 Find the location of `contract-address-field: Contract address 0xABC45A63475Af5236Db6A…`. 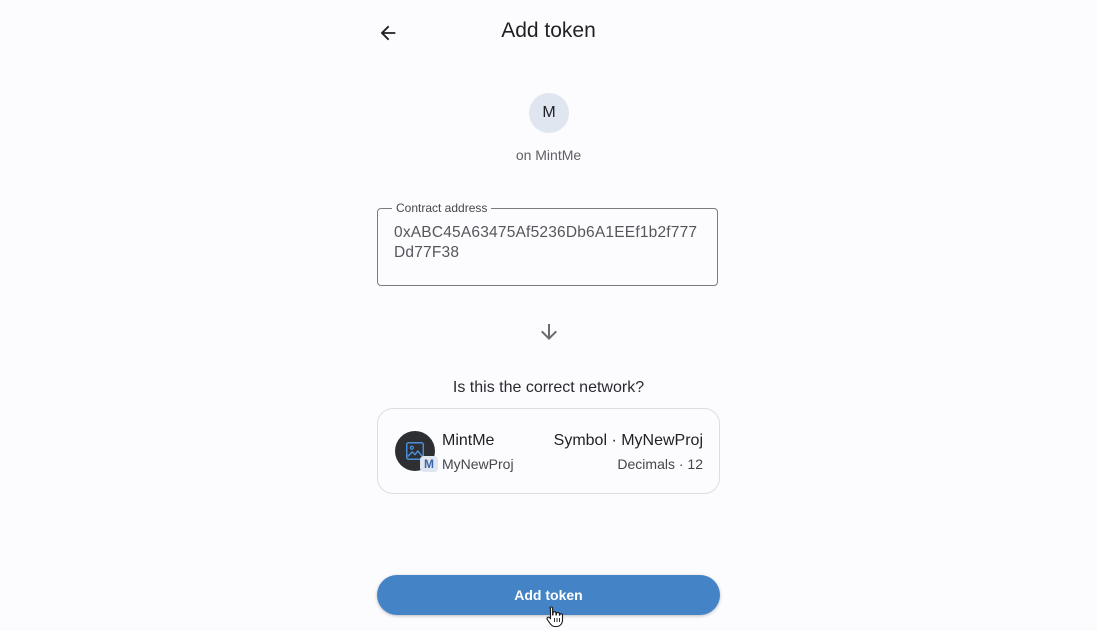

contract-address-field: Contract address 0xABC45A63475Af5236Db6A… is located at coordinates (547, 243).